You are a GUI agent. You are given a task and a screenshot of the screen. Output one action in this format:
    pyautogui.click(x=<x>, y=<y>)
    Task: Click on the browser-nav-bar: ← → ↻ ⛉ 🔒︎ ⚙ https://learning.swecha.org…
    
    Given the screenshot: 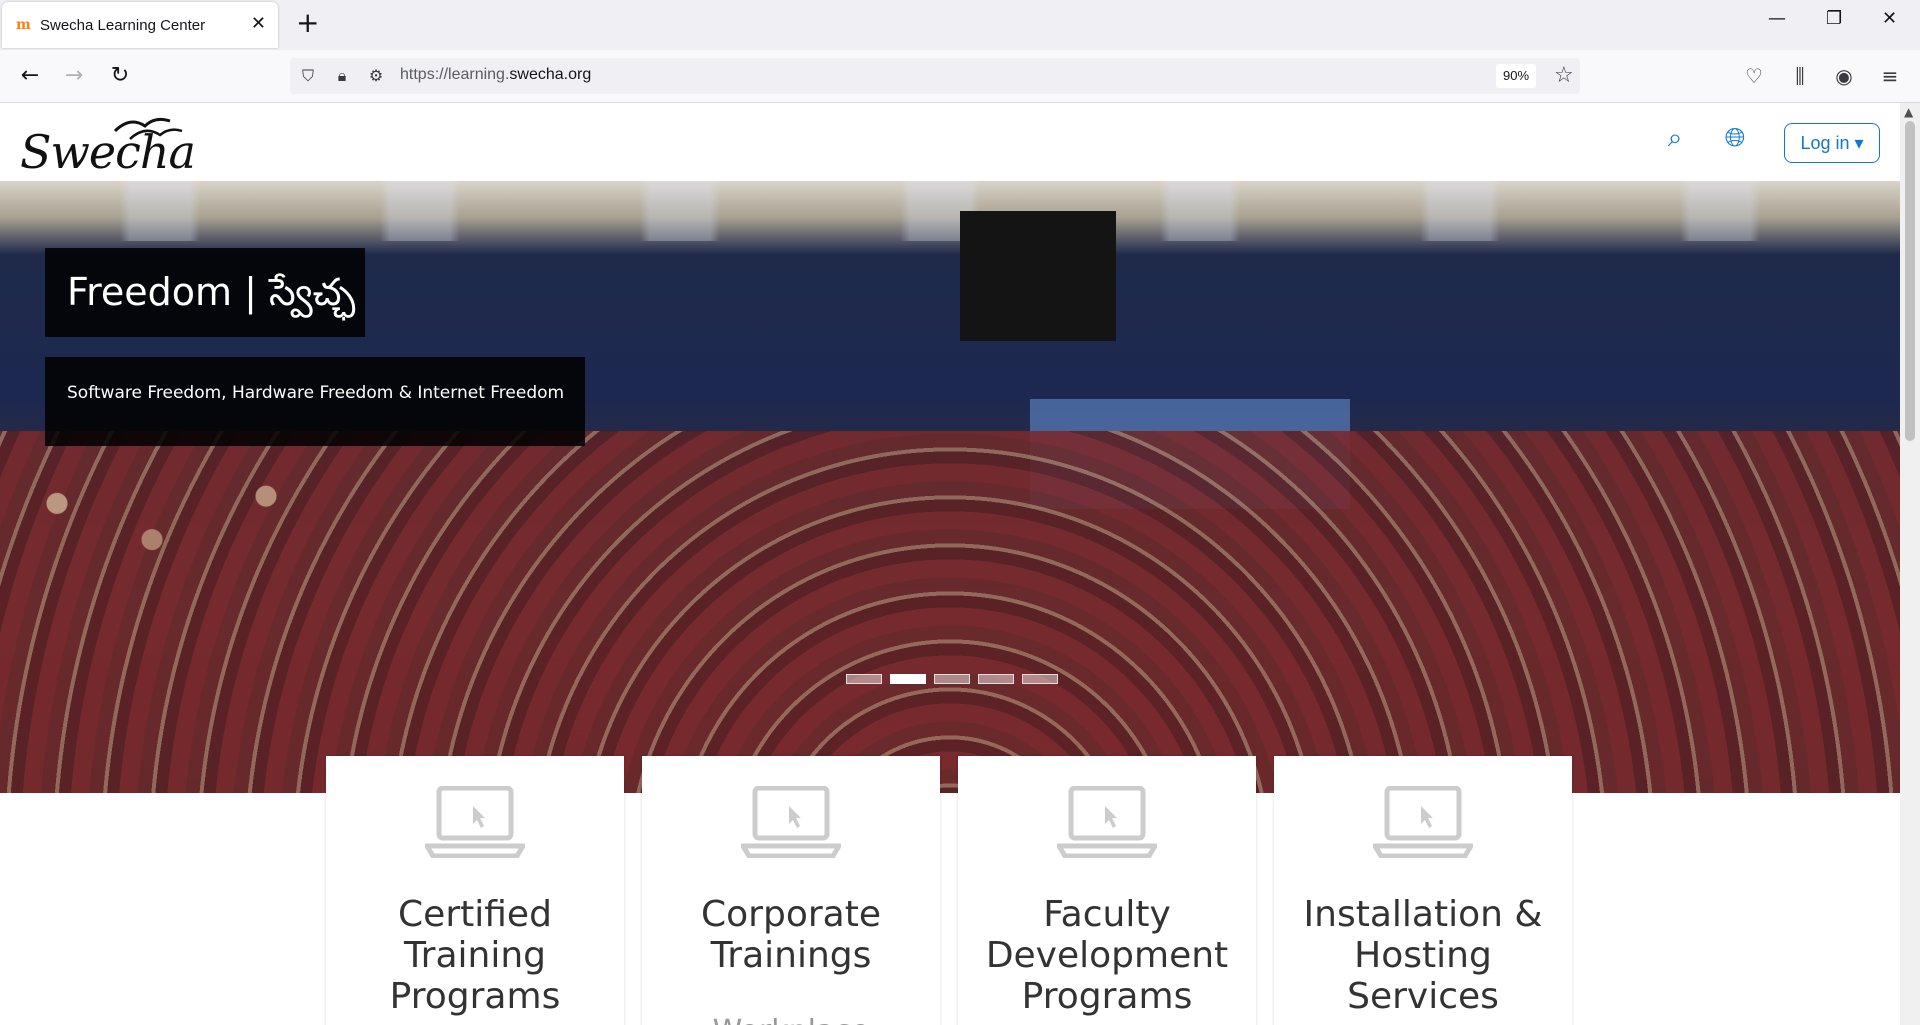 What is the action you would take?
    pyautogui.click(x=960, y=76)
    